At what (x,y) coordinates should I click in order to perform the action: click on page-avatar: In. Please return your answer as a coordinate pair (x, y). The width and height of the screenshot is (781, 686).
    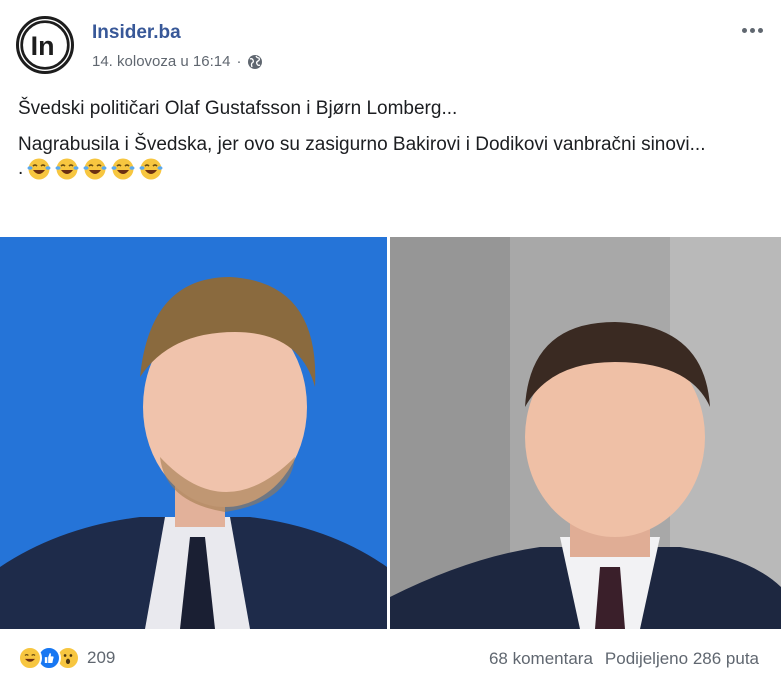
    Looking at the image, I should click on (45, 45).